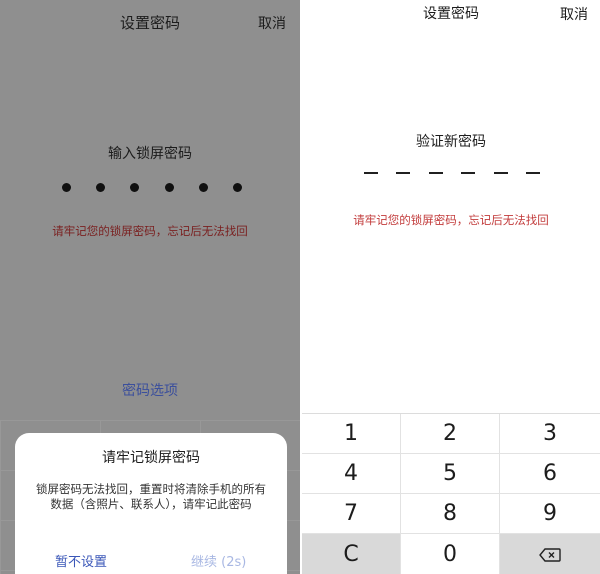 The height and width of the screenshot is (574, 600). I want to click on password-dots, so click(152, 187).